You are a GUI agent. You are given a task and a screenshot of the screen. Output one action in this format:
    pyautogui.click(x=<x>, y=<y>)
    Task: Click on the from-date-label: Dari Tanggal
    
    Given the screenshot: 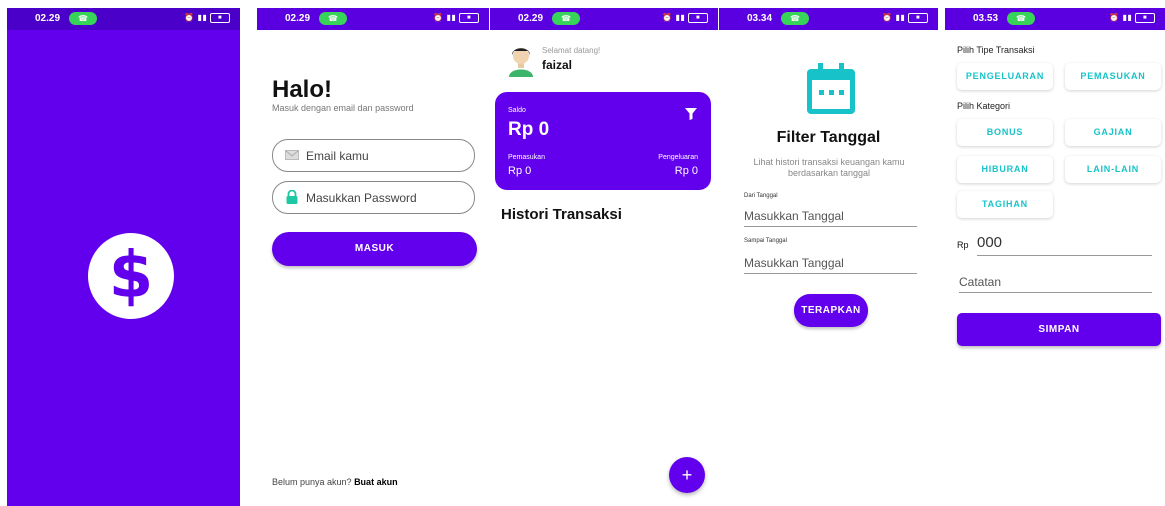 What is the action you would take?
    pyautogui.click(x=761, y=196)
    